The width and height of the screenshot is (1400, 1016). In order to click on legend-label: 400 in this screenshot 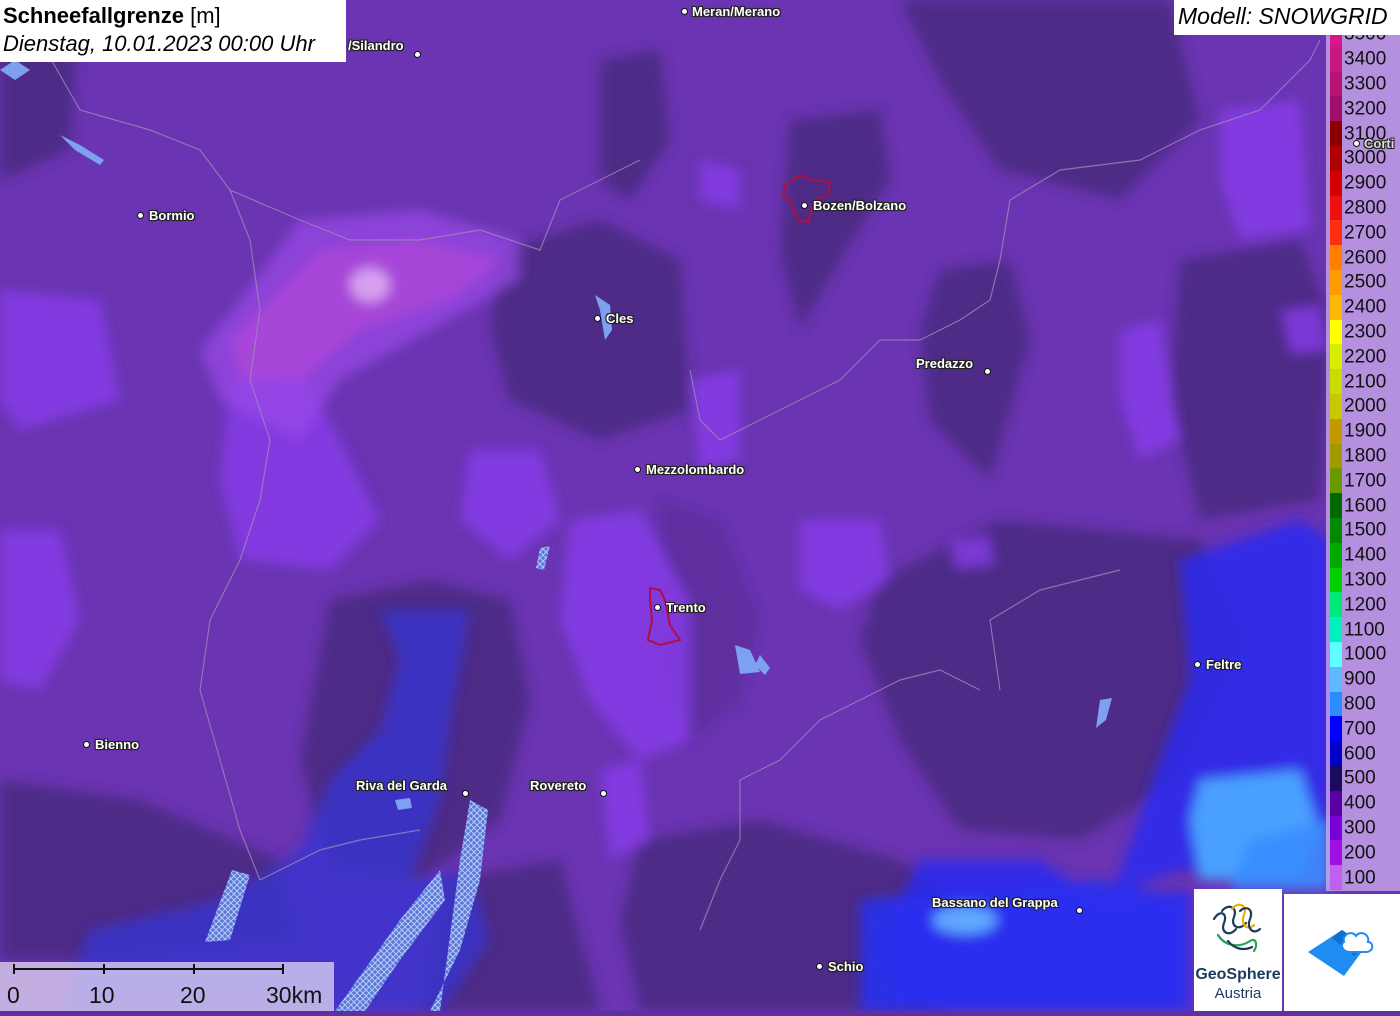, I will do `click(1360, 803)`.